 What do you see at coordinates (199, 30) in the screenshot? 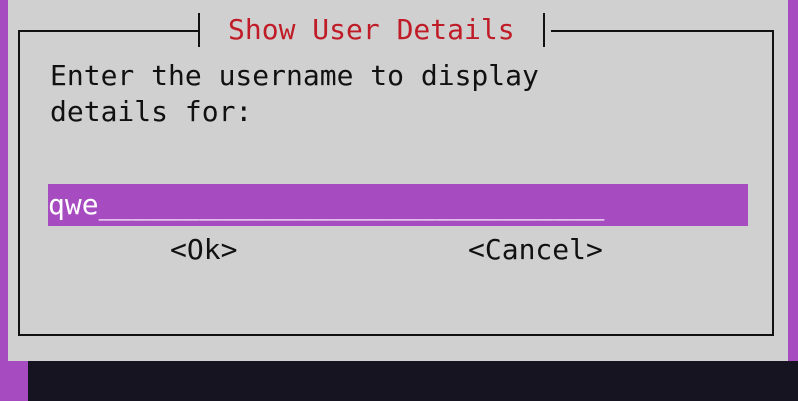
I see `title-left-border` at bounding box center [199, 30].